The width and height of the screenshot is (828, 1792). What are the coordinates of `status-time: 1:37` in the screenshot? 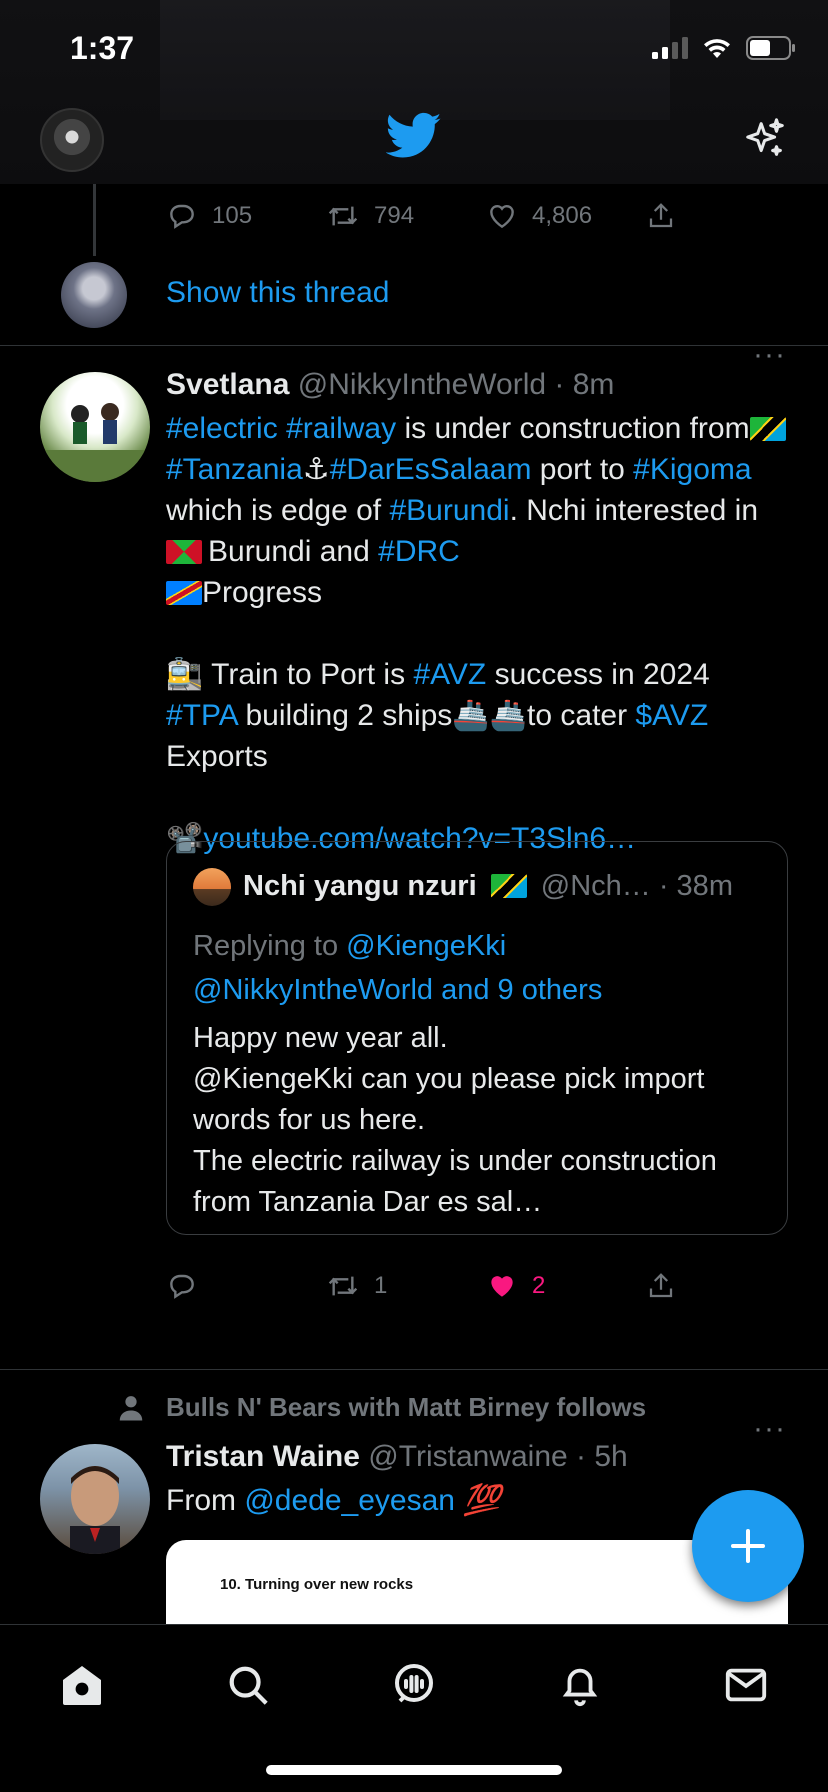 It's located at (102, 48).